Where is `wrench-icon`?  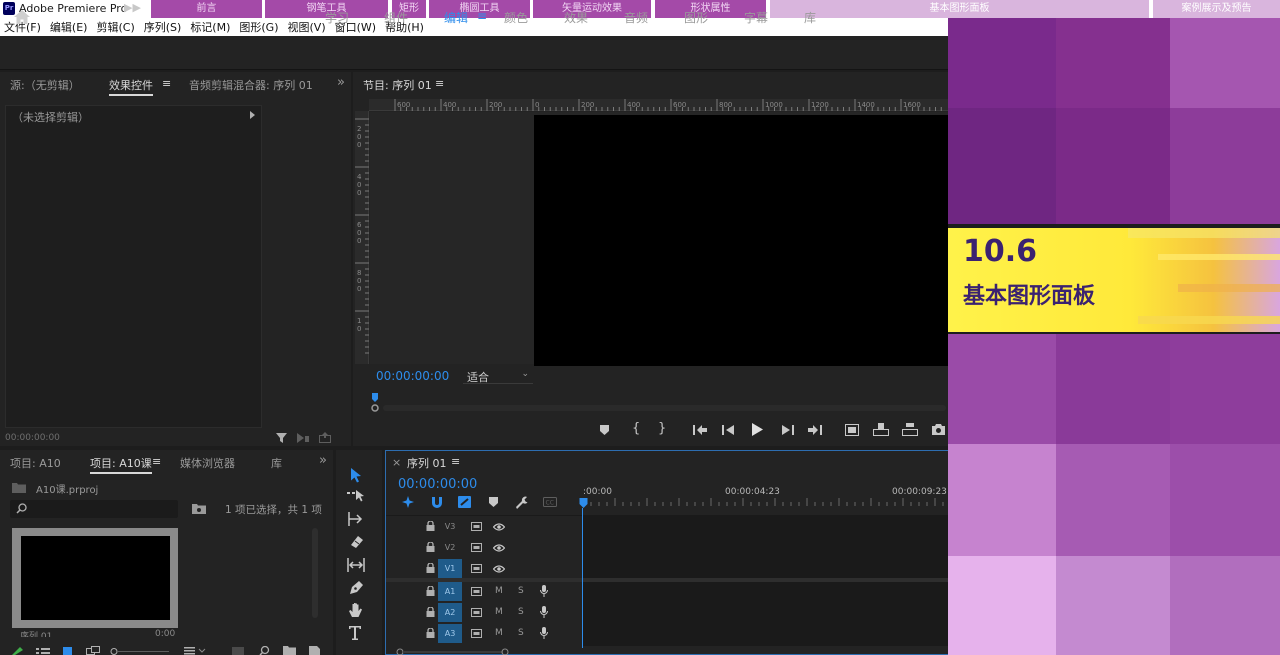
wrench-icon is located at coordinates (521, 502).